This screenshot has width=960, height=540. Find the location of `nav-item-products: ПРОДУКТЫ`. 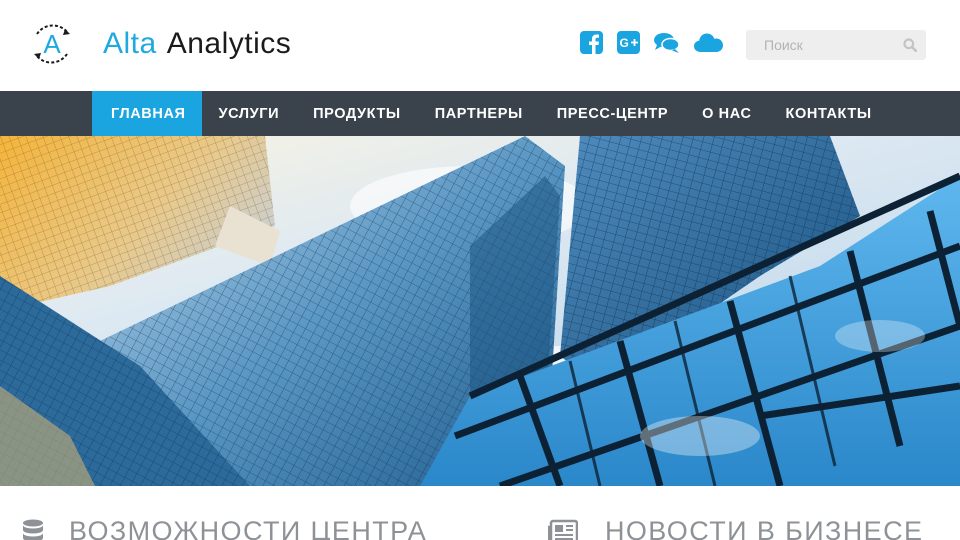

nav-item-products: ПРОДУКТЫ is located at coordinates (357, 113).